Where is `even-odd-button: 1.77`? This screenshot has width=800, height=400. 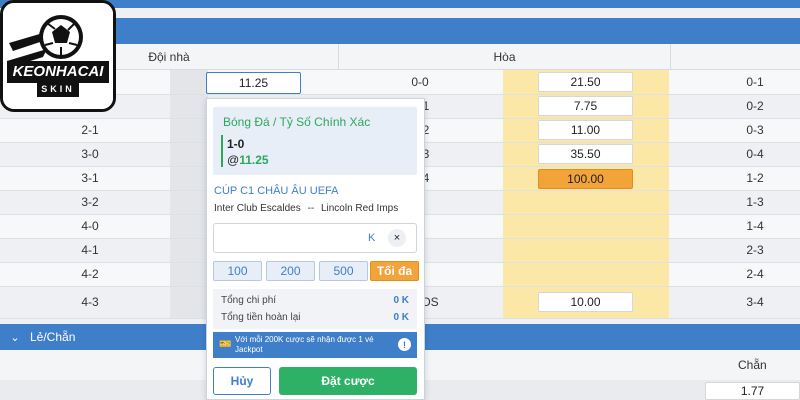
even-odd-button: 1.77 is located at coordinates (752, 391).